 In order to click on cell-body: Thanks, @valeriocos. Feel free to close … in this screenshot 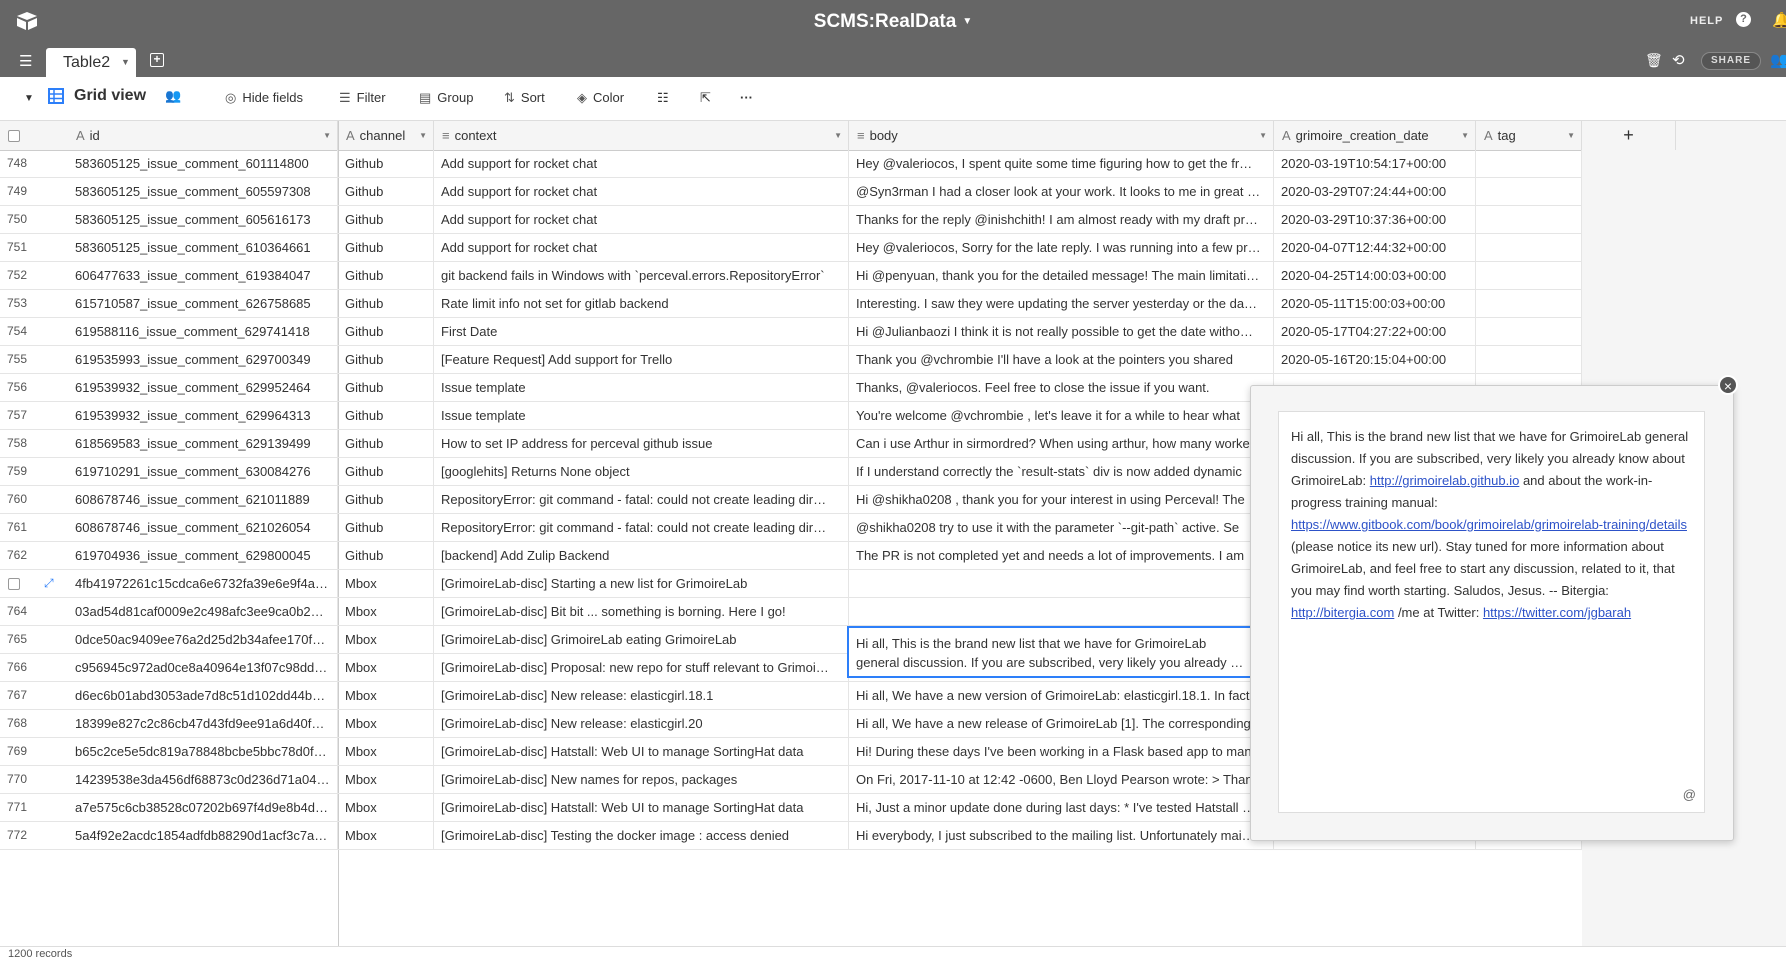, I will do `click(1061, 387)`.